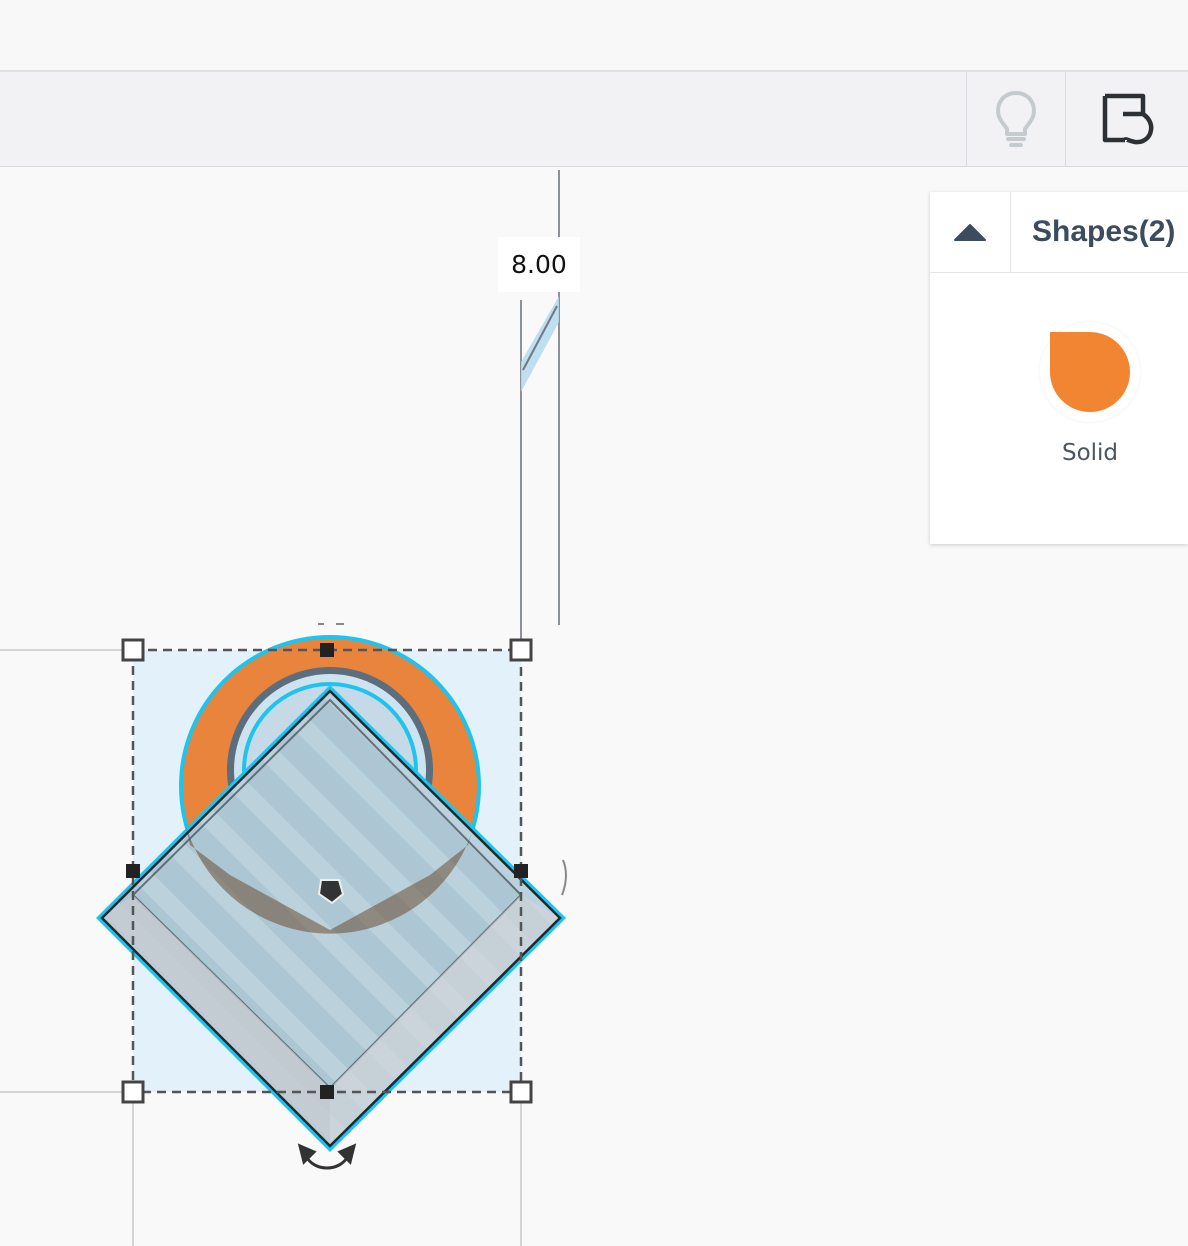  Describe the element at coordinates (540, 344) in the screenshot. I see `height-indicator` at that location.